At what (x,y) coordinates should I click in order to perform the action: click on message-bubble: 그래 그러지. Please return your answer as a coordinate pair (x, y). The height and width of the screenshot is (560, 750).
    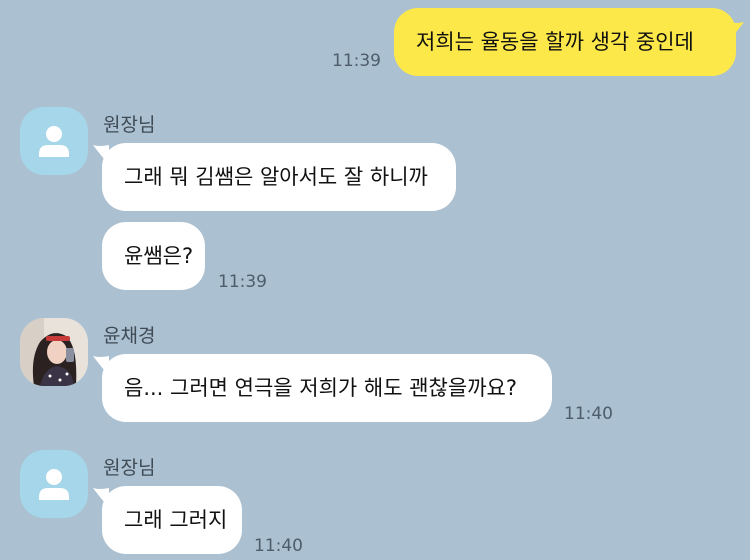
    Looking at the image, I should click on (172, 520).